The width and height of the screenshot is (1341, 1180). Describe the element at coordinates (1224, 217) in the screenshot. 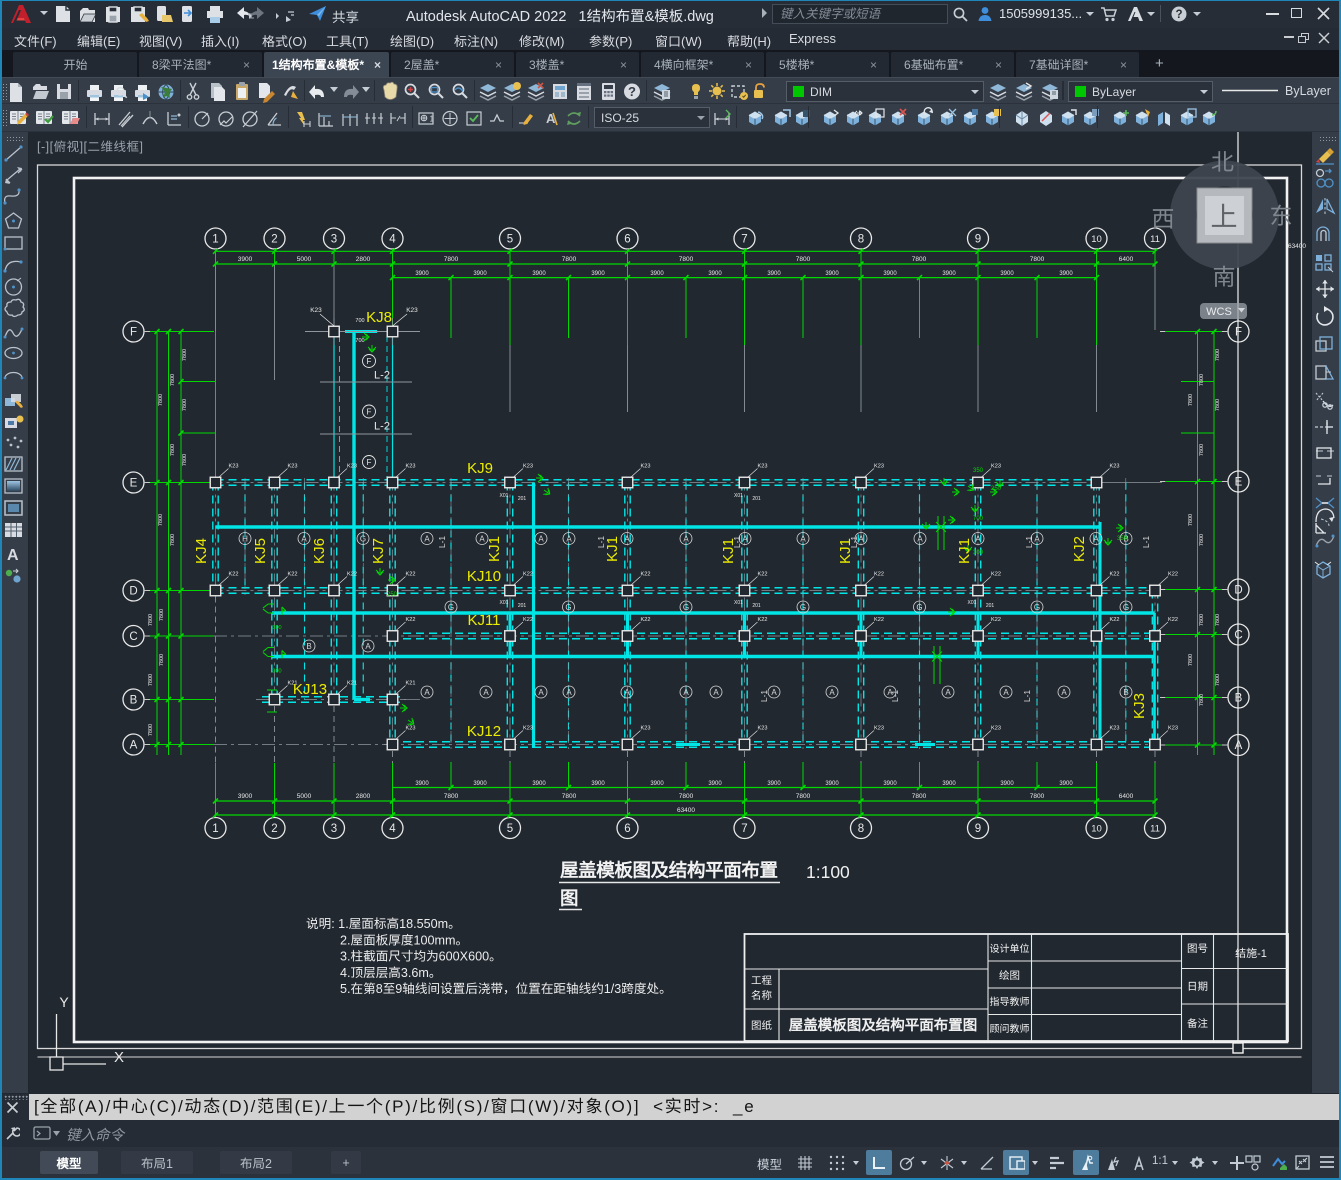

I see `svg-text: 上` at that location.